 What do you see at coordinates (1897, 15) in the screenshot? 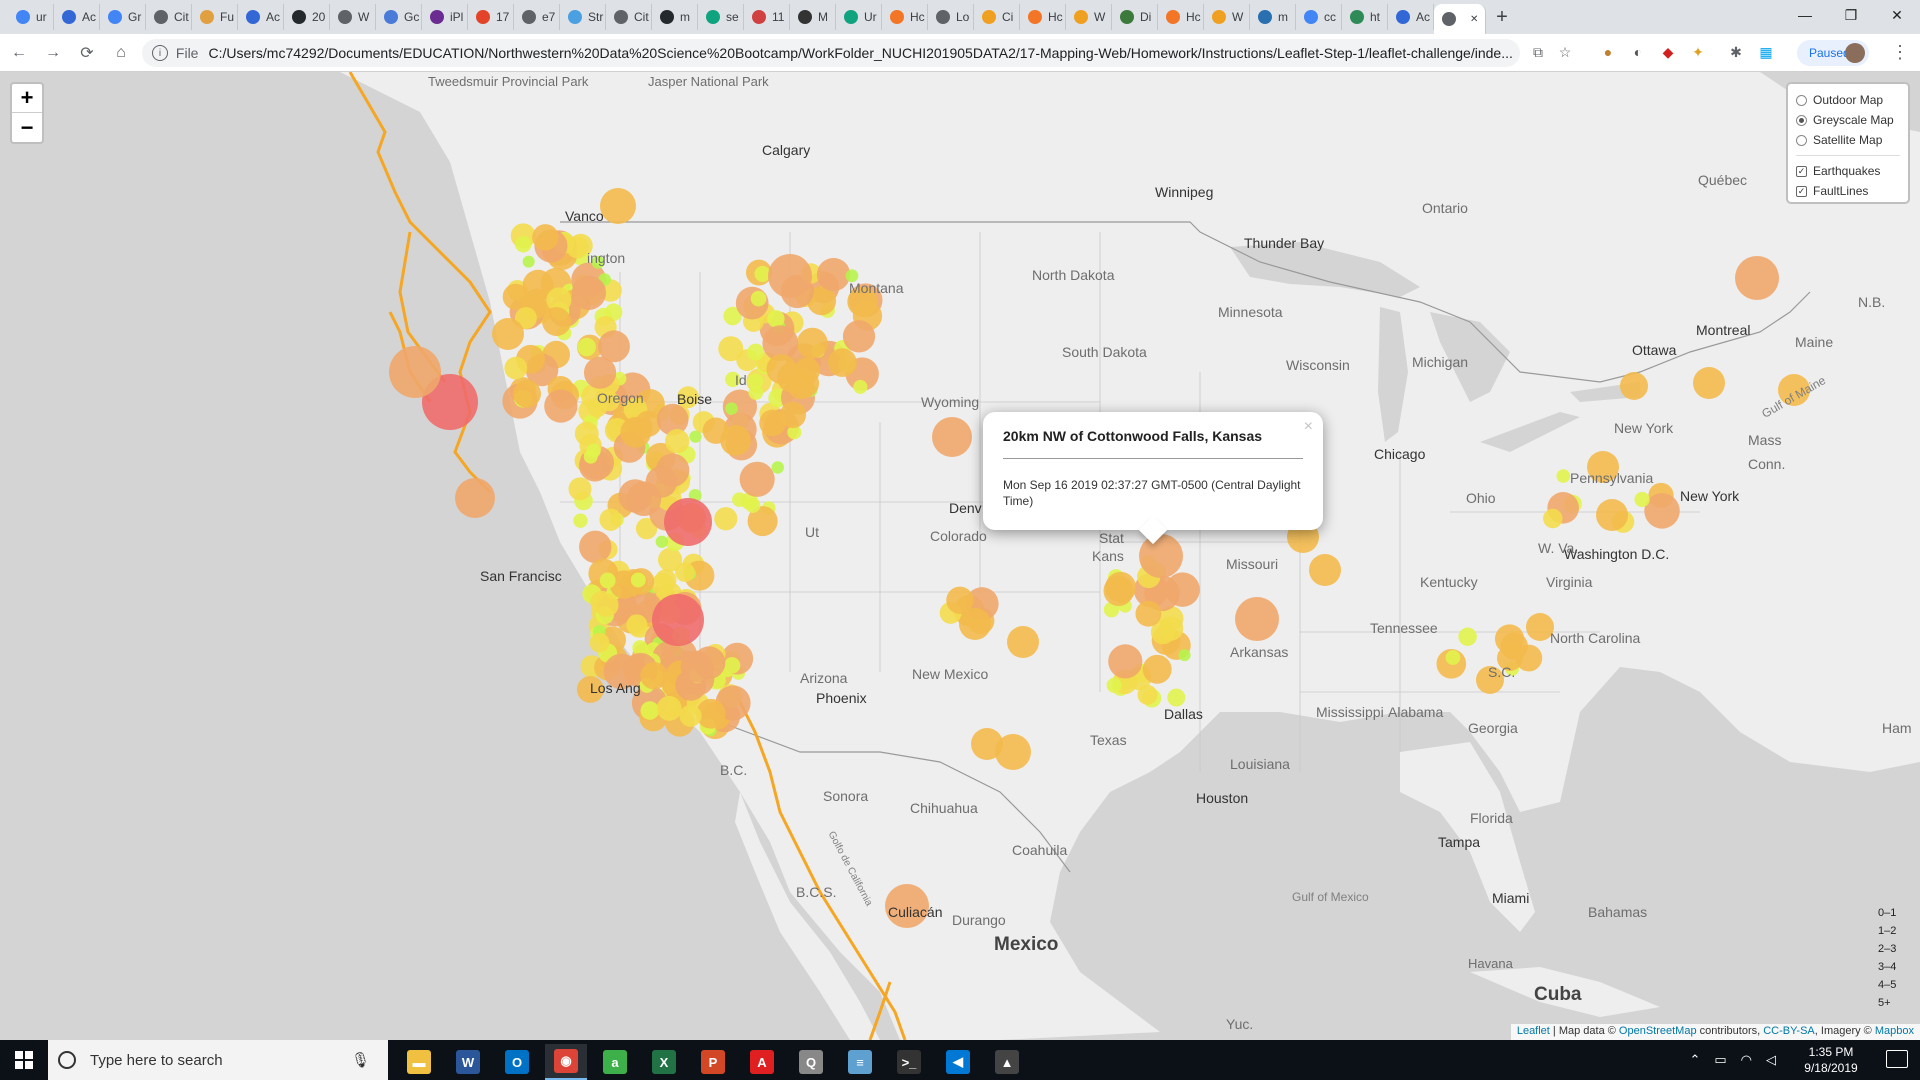
I see `close-window-button: ✕` at bounding box center [1897, 15].